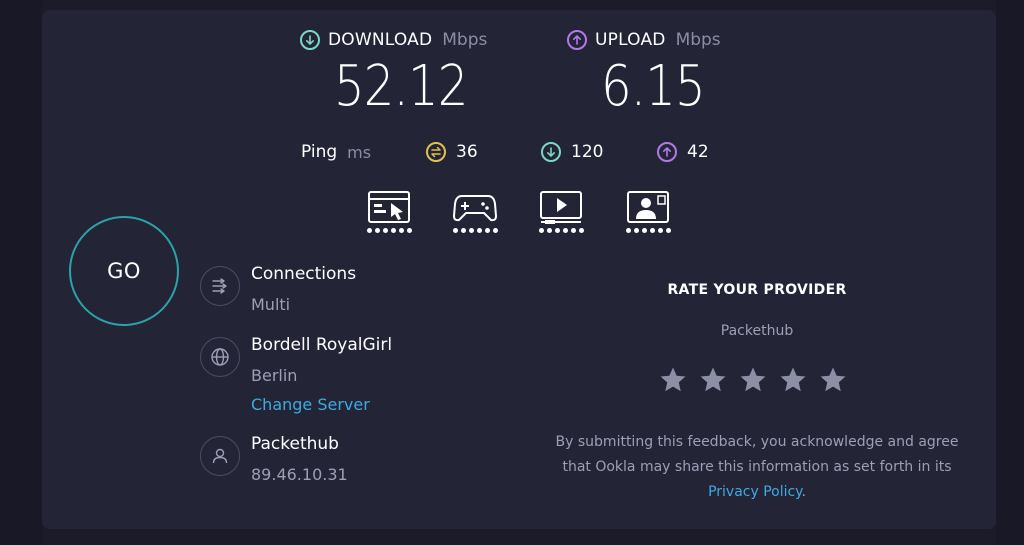 This screenshot has width=1024, height=545. What do you see at coordinates (220, 456) in the screenshot?
I see `user-icon` at bounding box center [220, 456].